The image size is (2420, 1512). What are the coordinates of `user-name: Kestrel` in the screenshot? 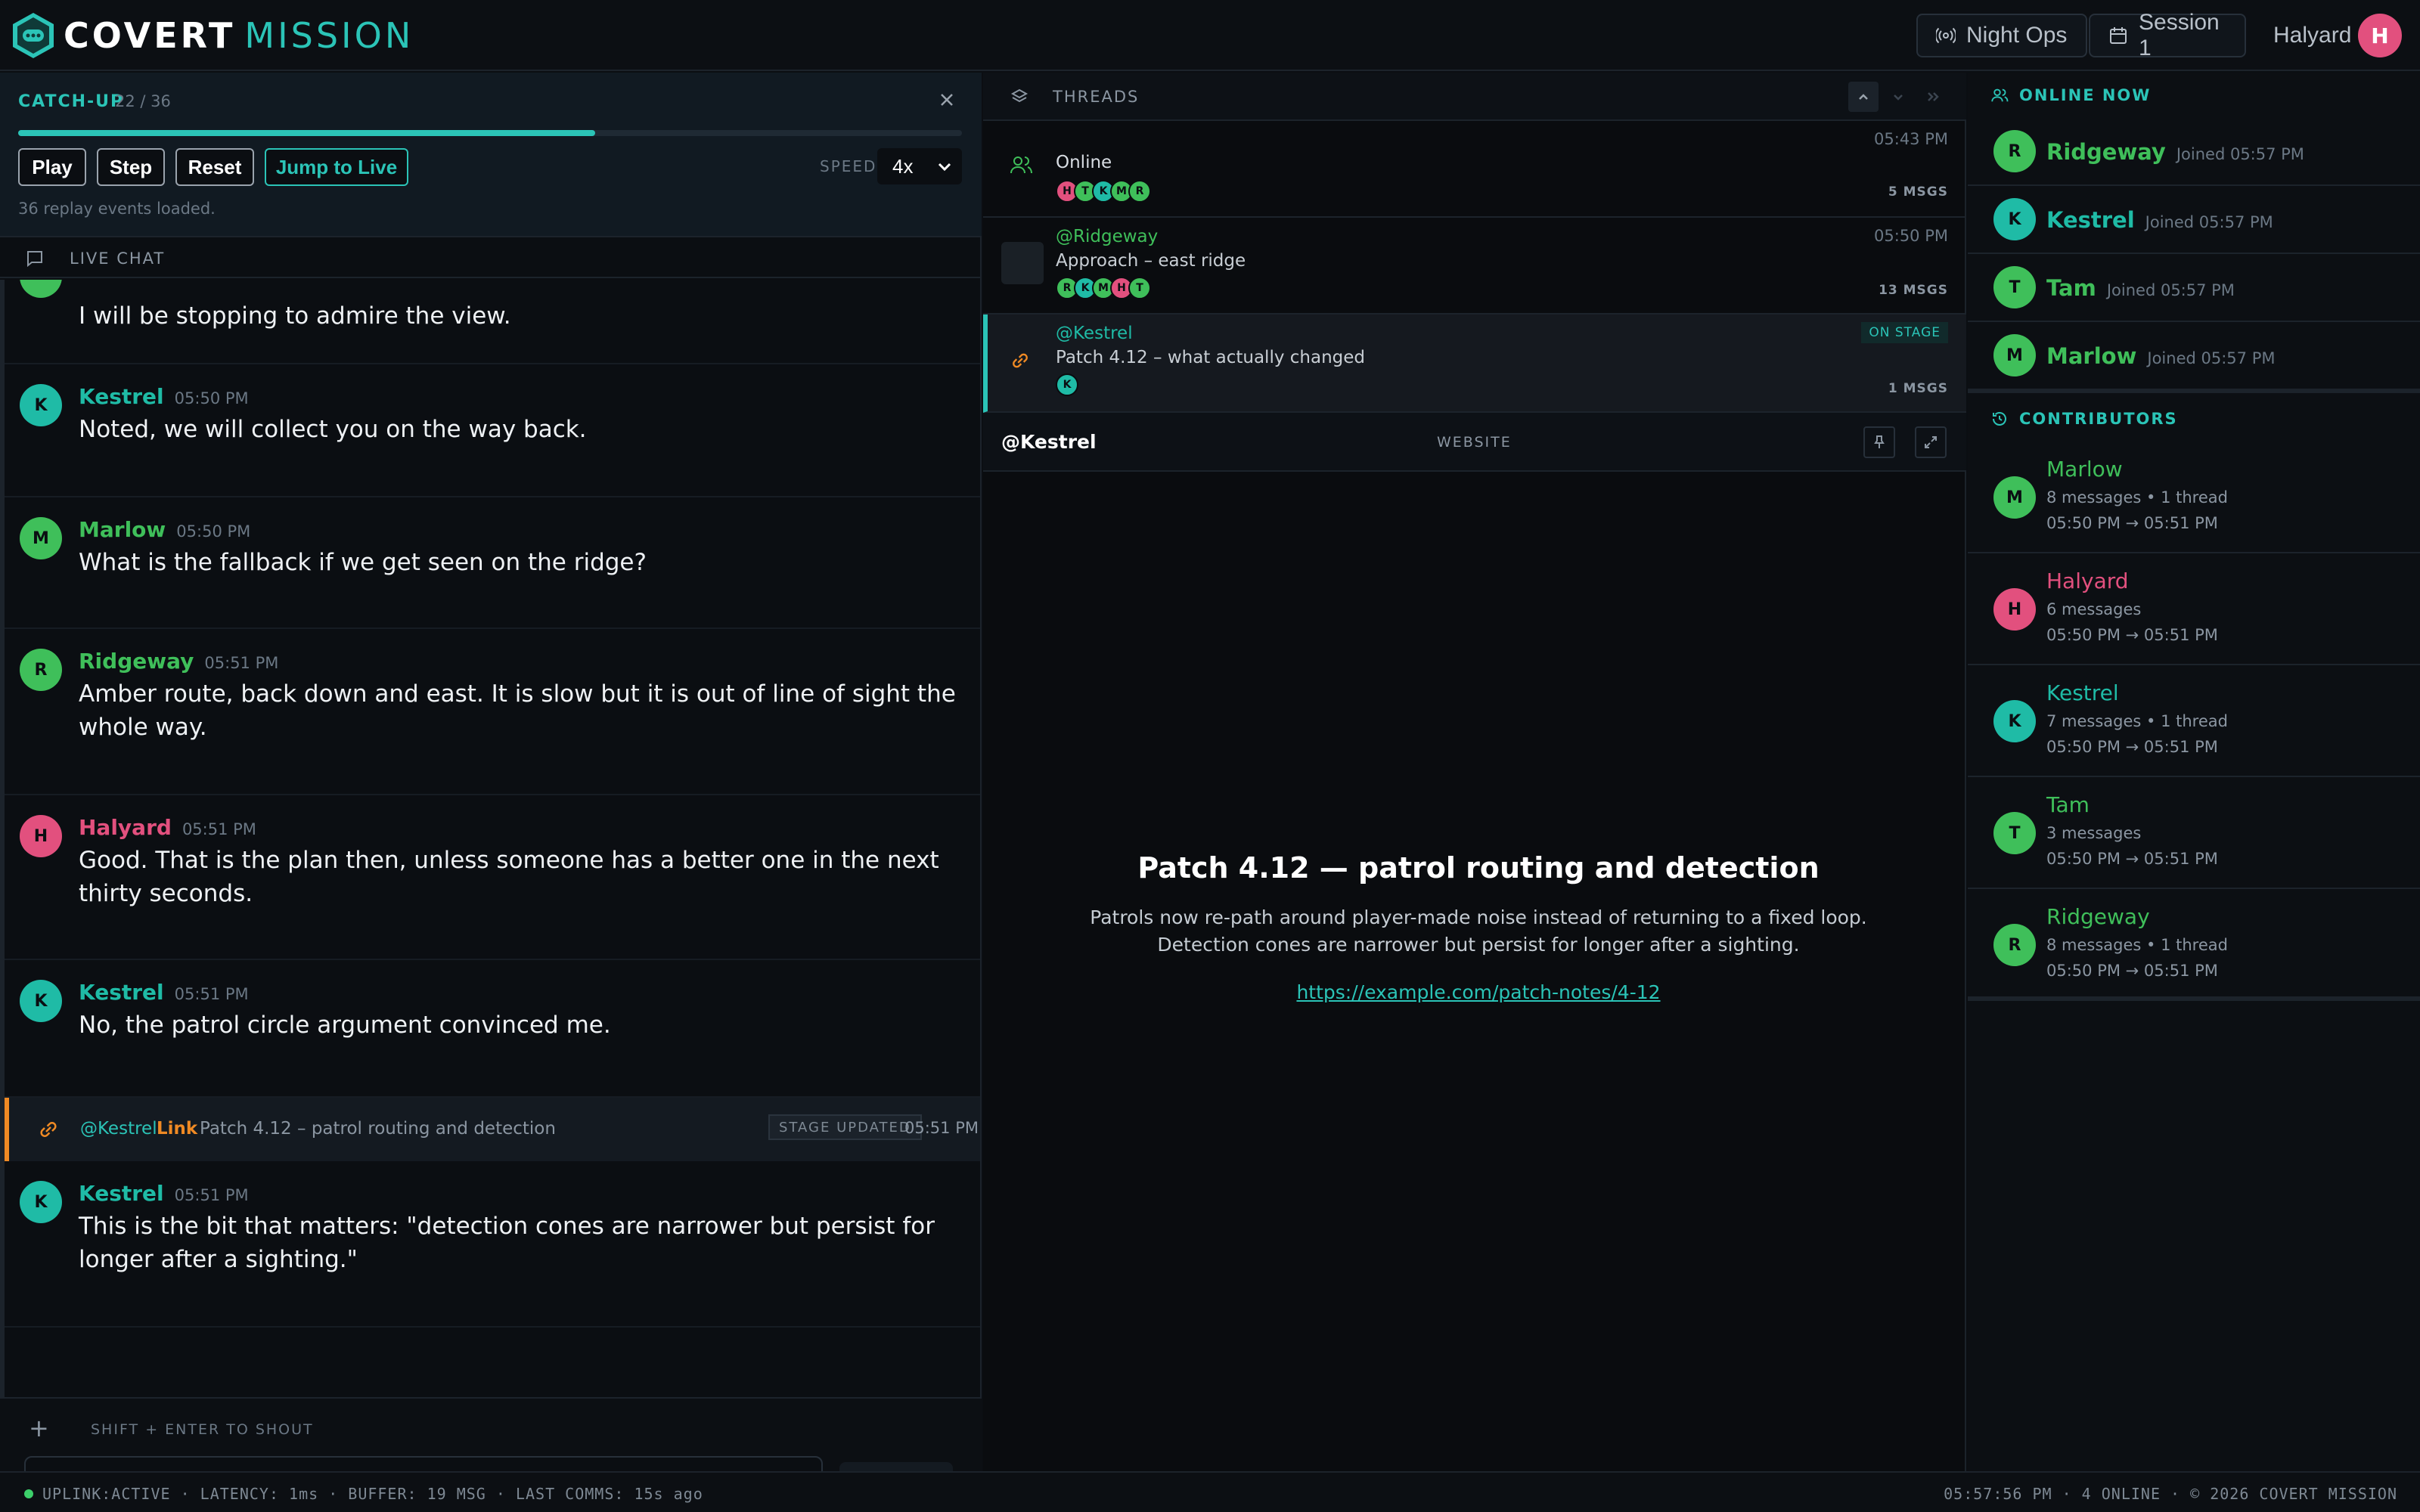 It's located at (2090, 220).